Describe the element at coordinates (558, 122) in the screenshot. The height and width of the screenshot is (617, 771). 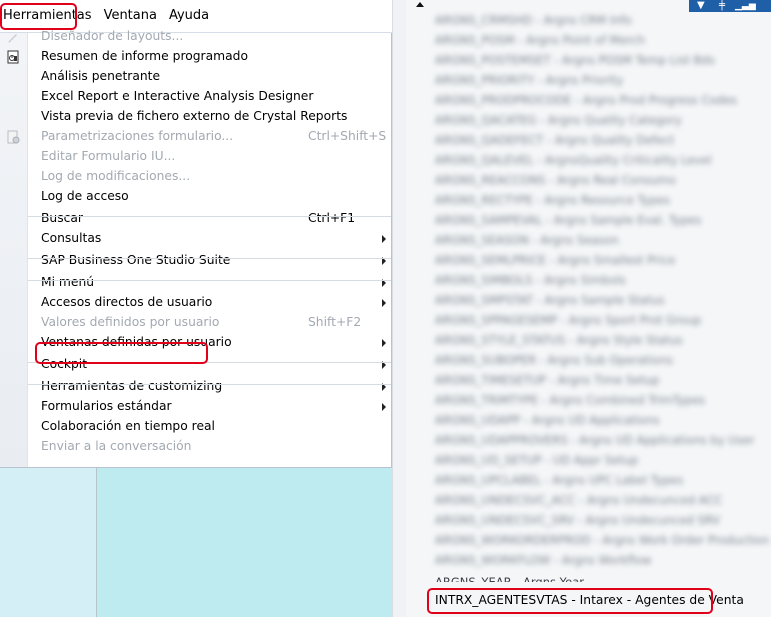
I see `udo-row: ARGNS_QACATEG - Argns Quality Category` at that location.